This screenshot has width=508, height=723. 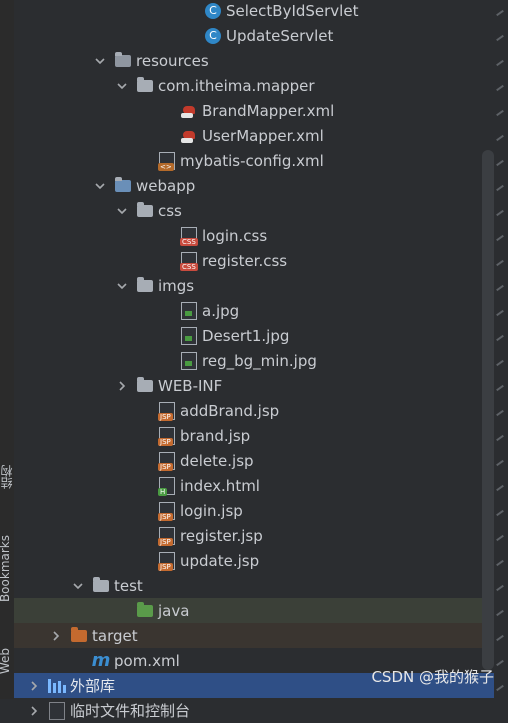 What do you see at coordinates (254, 11) in the screenshot?
I see `tree-row: C SelectByIdServlet` at bounding box center [254, 11].